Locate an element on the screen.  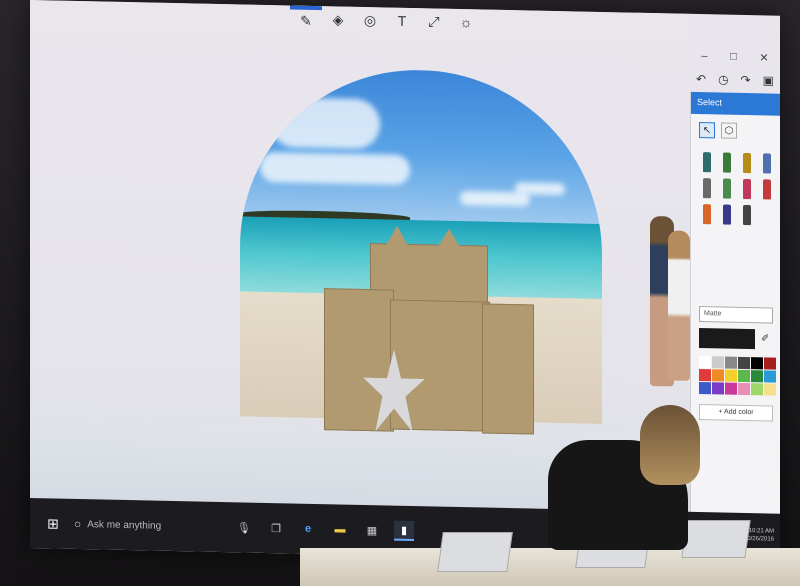
top-toolbar: ✎ ◈ ◎ T ⤢ ☼ is located at coordinates (420, 20).